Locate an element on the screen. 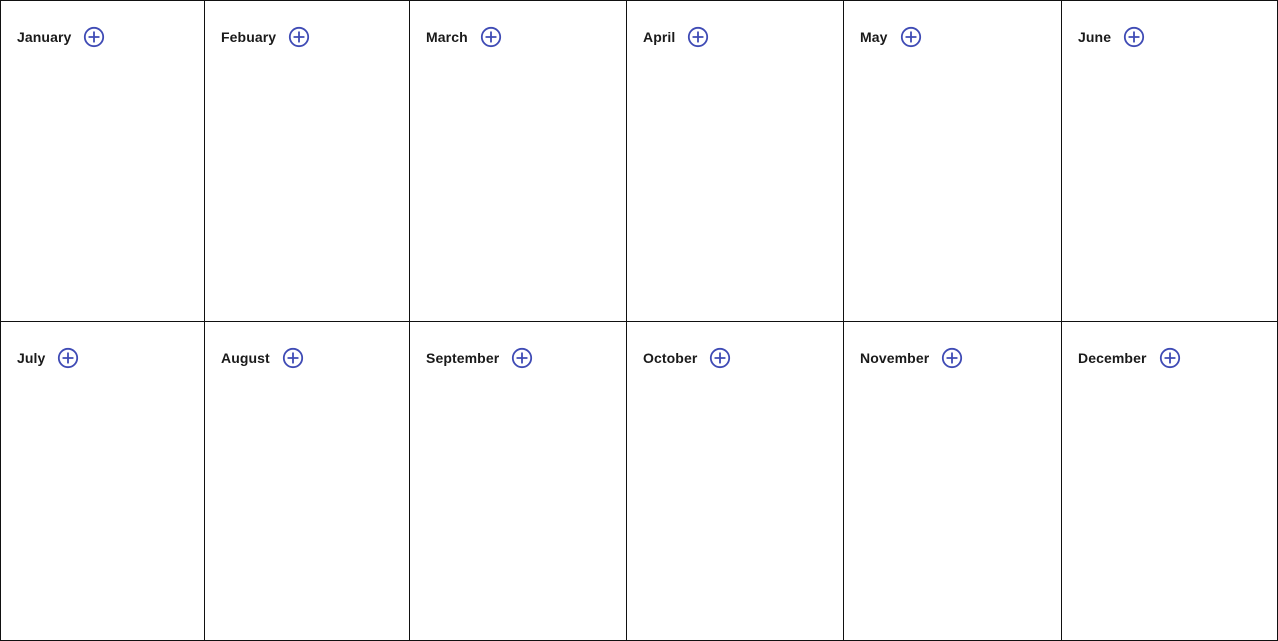 The image size is (1278, 641). month-title: Febuary is located at coordinates (249, 37).